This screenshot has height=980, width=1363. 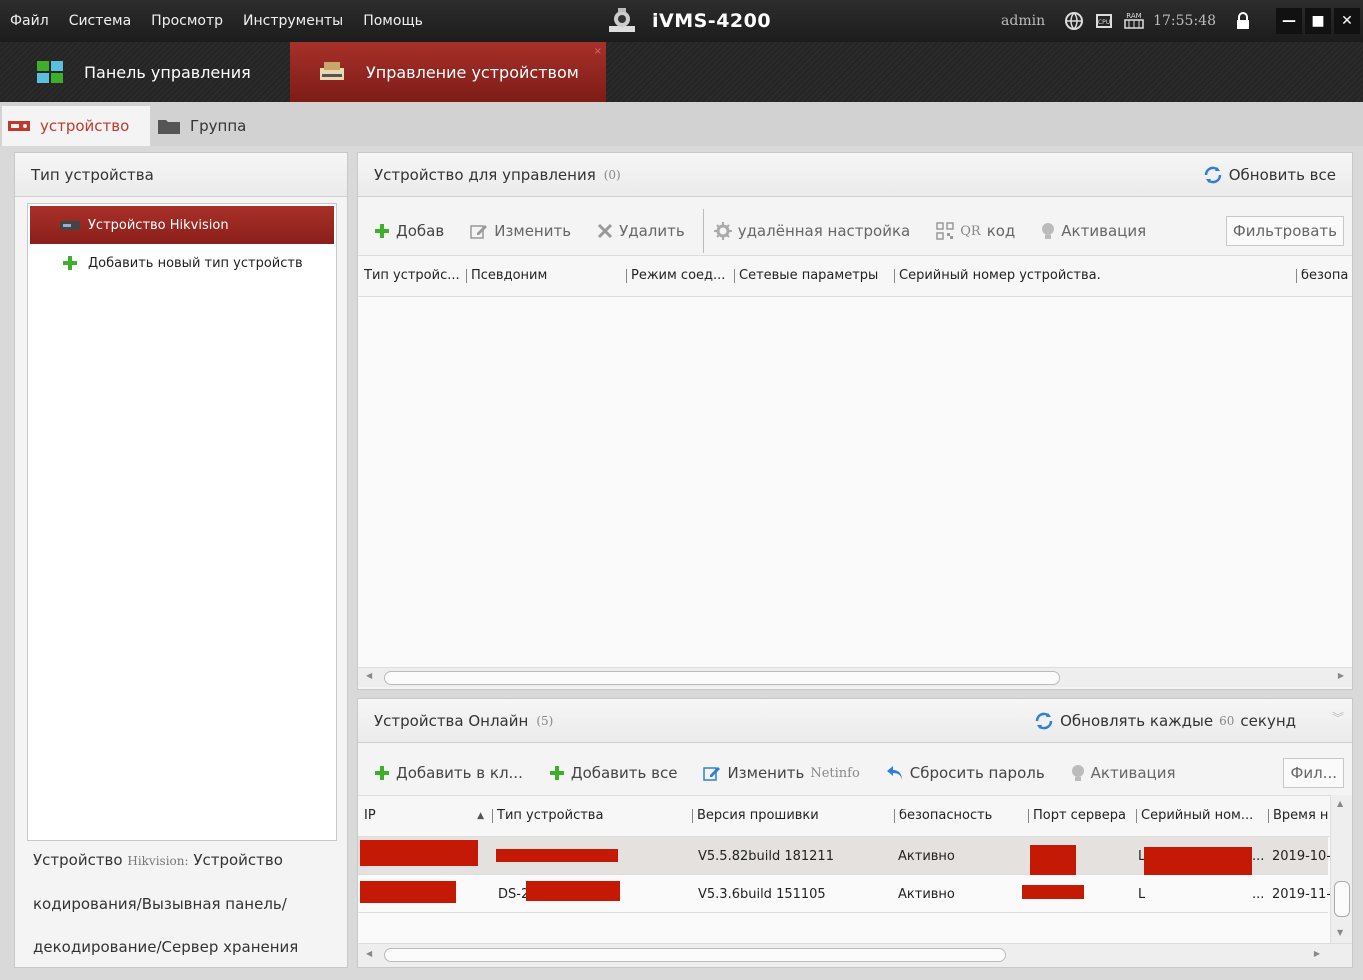 I want to click on menu-view: Просмотр, so click(x=187, y=21).